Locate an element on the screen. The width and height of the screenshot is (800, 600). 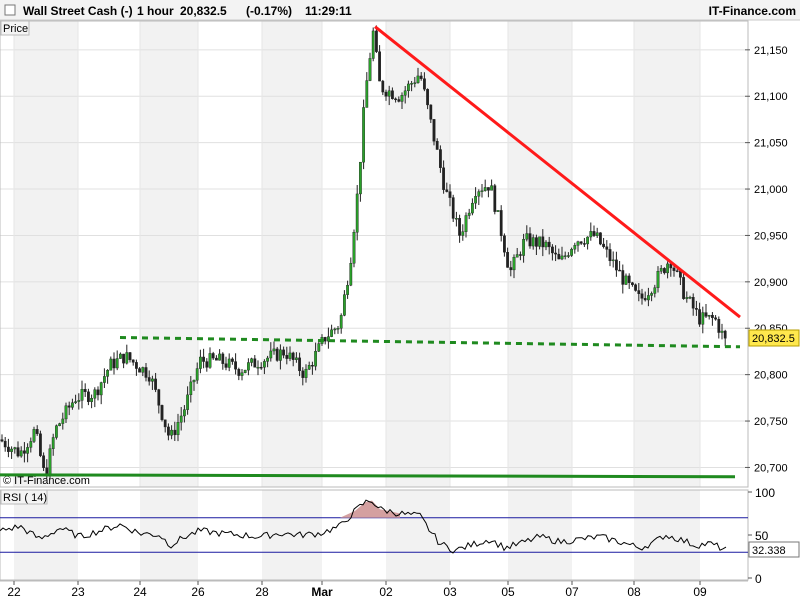
price-tick-label: 20,900 is located at coordinates (771, 283).